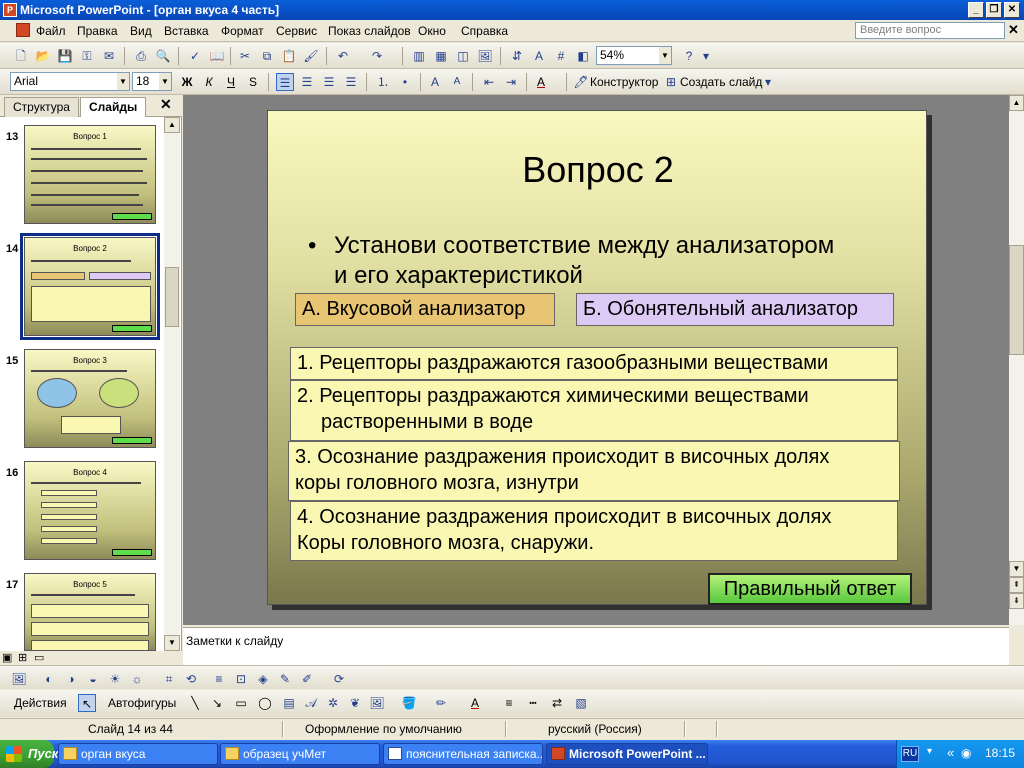 This screenshot has width=1024, height=768. What do you see at coordinates (51, 31) in the screenshot?
I see `menu-file: Файл` at bounding box center [51, 31].